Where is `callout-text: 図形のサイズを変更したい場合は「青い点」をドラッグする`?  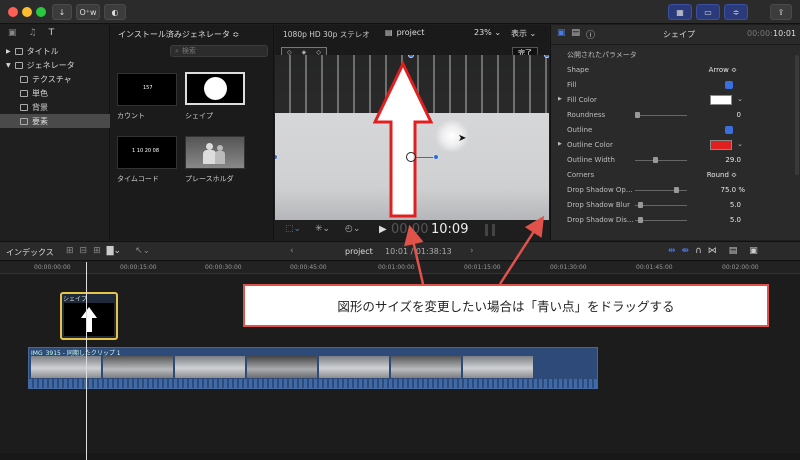 callout-text: 図形のサイズを変更したい場合は「青い点」をドラッグする is located at coordinates (506, 306).